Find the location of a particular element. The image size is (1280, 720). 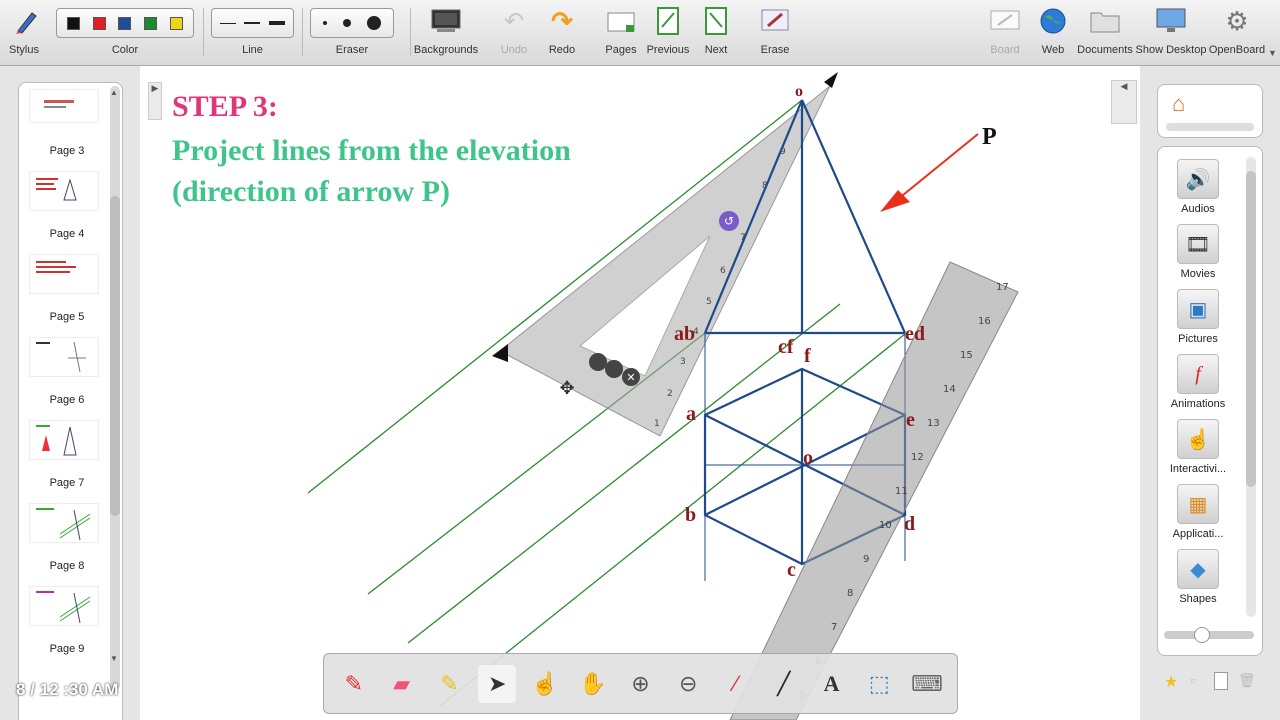

ruler-tick: 10 is located at coordinates (885, 525).